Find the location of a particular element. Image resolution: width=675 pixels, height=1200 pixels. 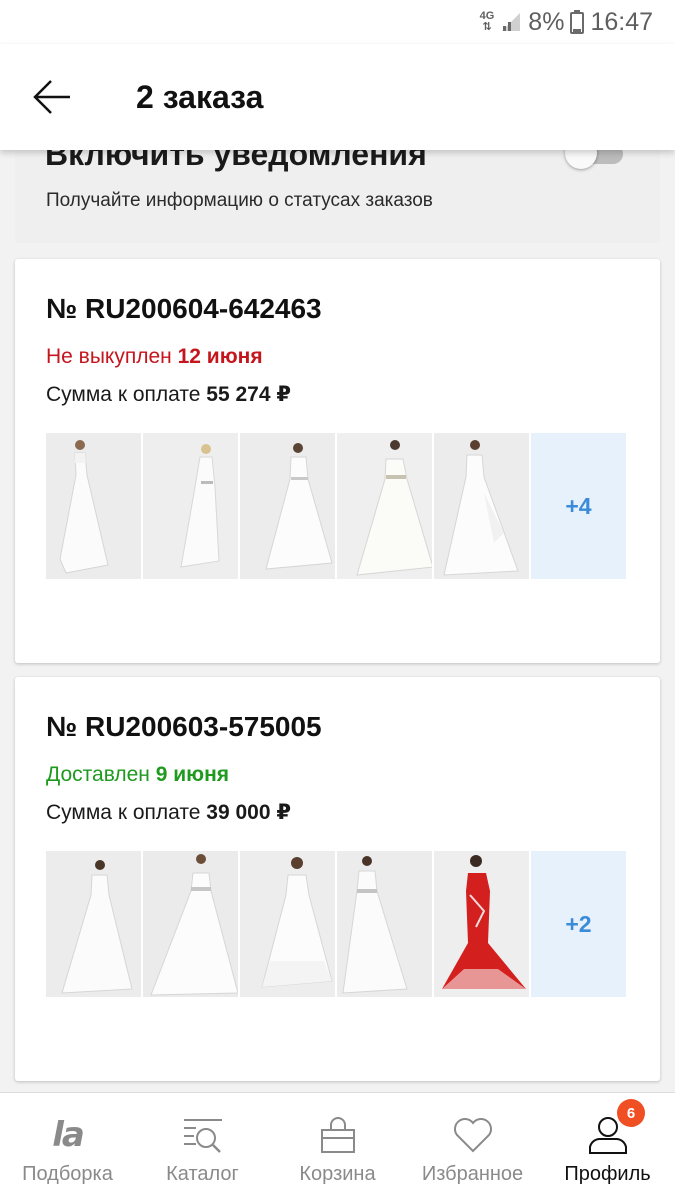

status-bar: 4G ⇅ 8% 16:47 is located at coordinates (337, 22).